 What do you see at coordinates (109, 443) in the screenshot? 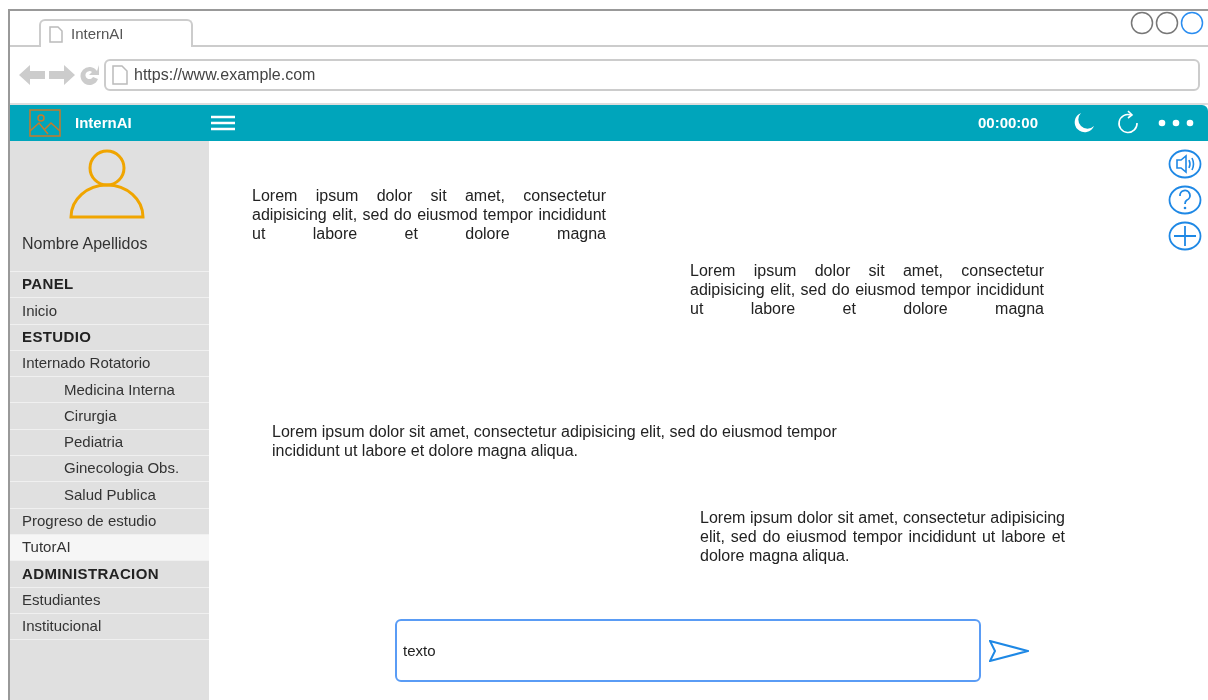
I see `sidebar-subitem: Pediatria` at bounding box center [109, 443].